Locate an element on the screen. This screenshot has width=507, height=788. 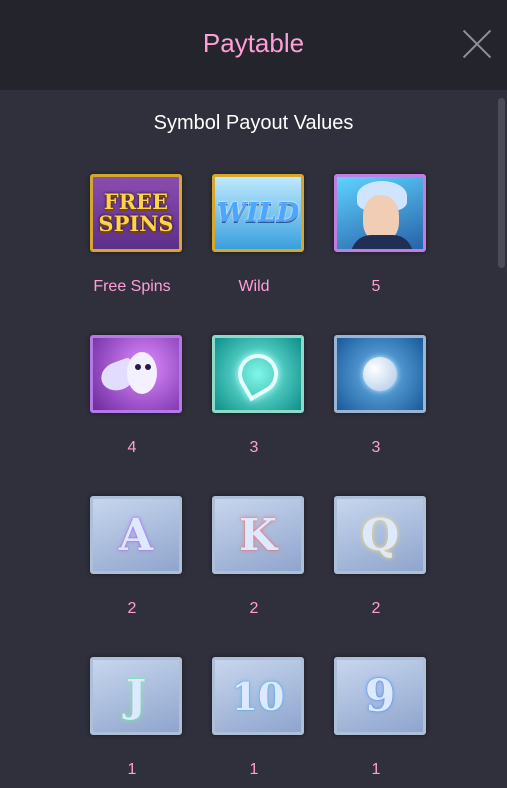
snowball-icon is located at coordinates (380, 374).